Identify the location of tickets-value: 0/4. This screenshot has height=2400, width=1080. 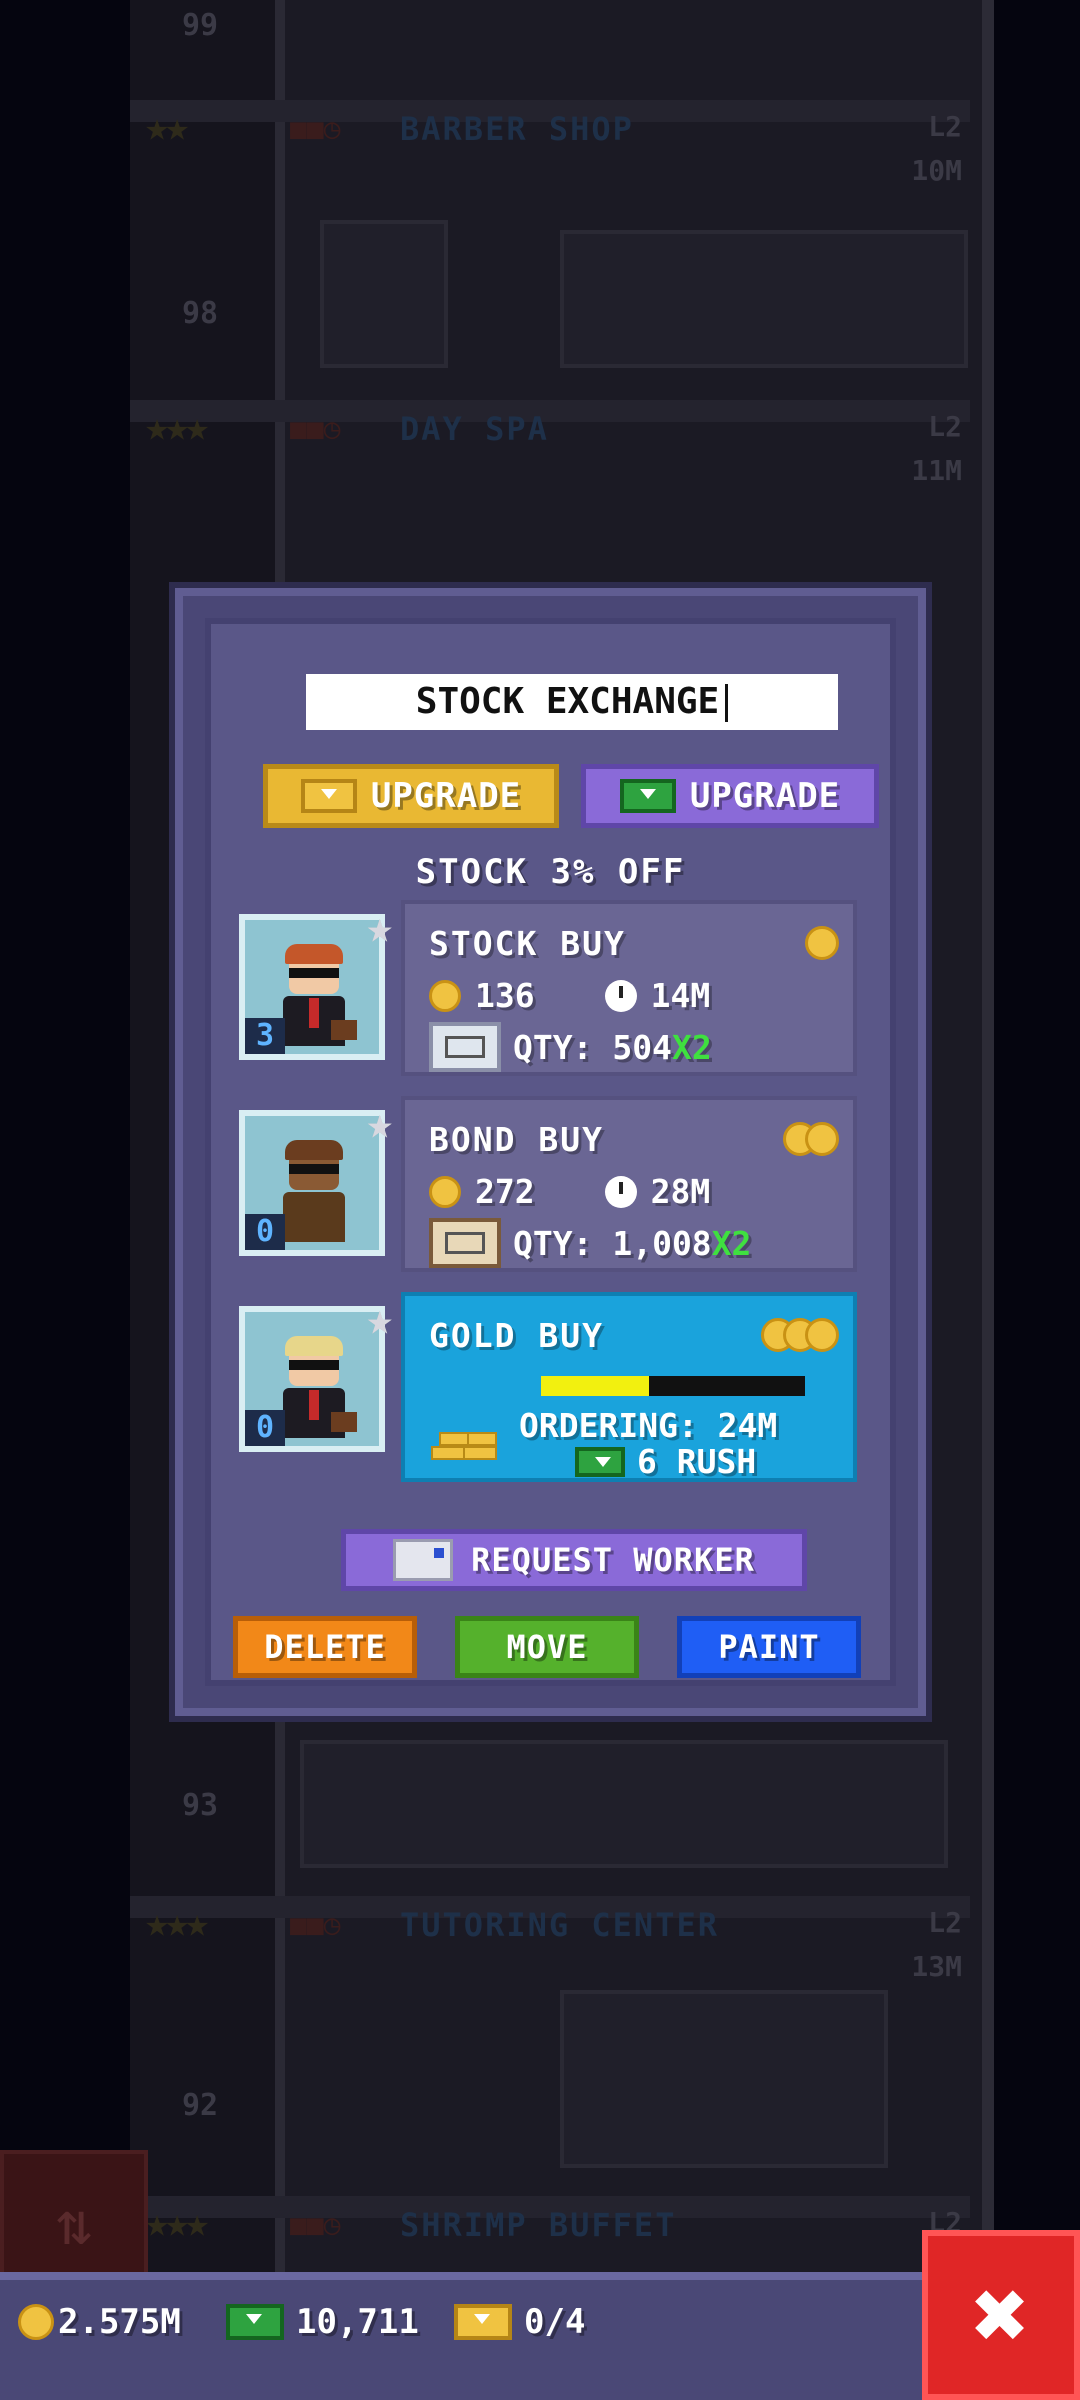
(555, 2322).